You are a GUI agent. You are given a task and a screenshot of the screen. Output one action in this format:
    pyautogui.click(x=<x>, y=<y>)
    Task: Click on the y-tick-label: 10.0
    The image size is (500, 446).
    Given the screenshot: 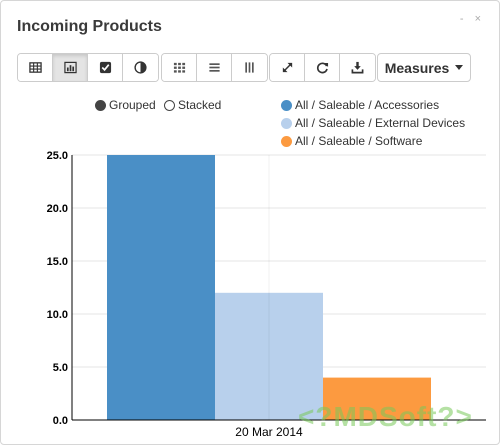 What is the action you would take?
    pyautogui.click(x=57, y=315)
    